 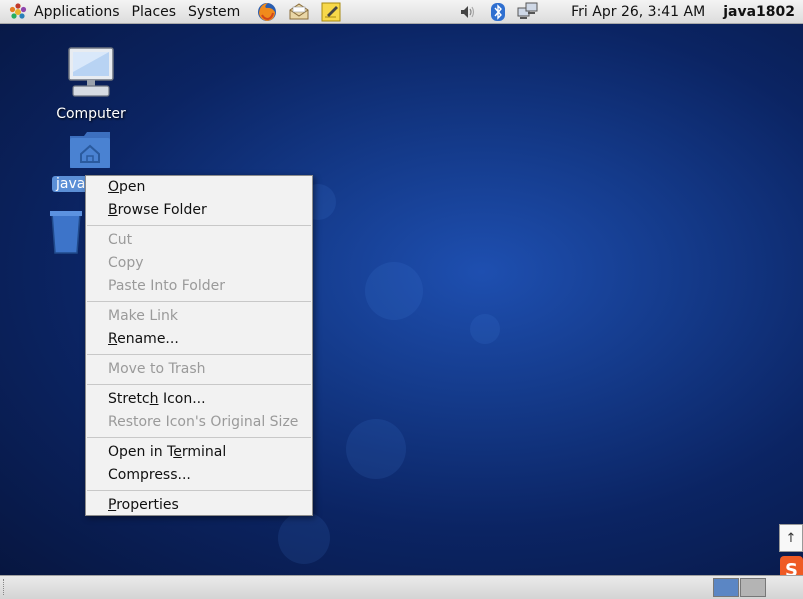 What do you see at coordinates (759, 12) in the screenshot?
I see `user-switcher: java1802` at bounding box center [759, 12].